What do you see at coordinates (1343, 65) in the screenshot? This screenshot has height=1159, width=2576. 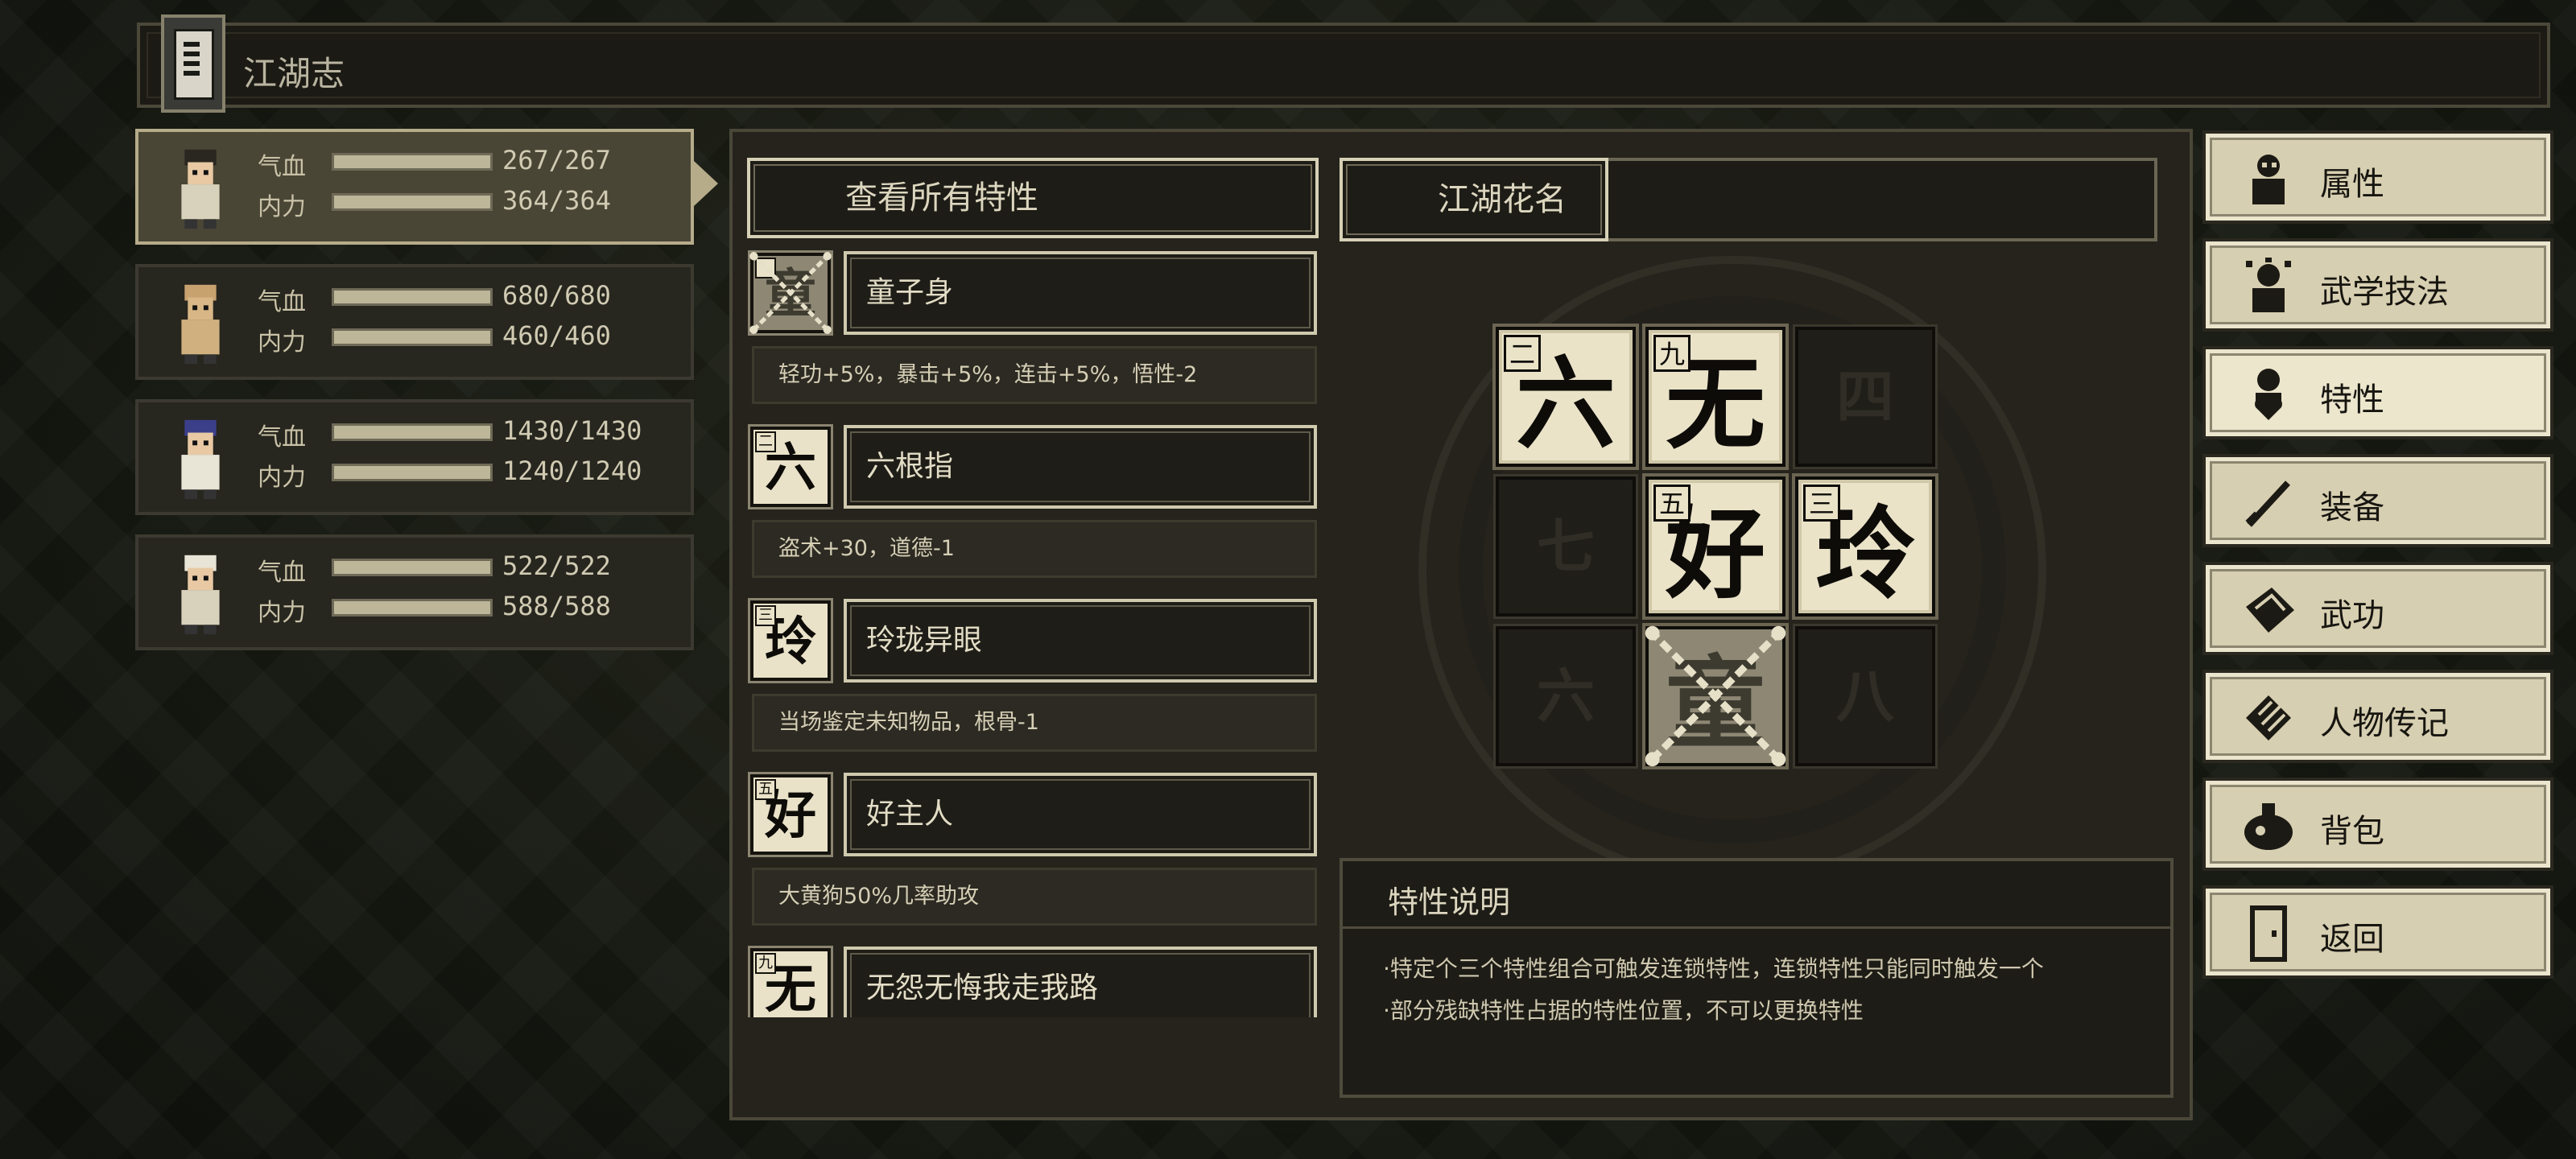 I see `title-bar` at bounding box center [1343, 65].